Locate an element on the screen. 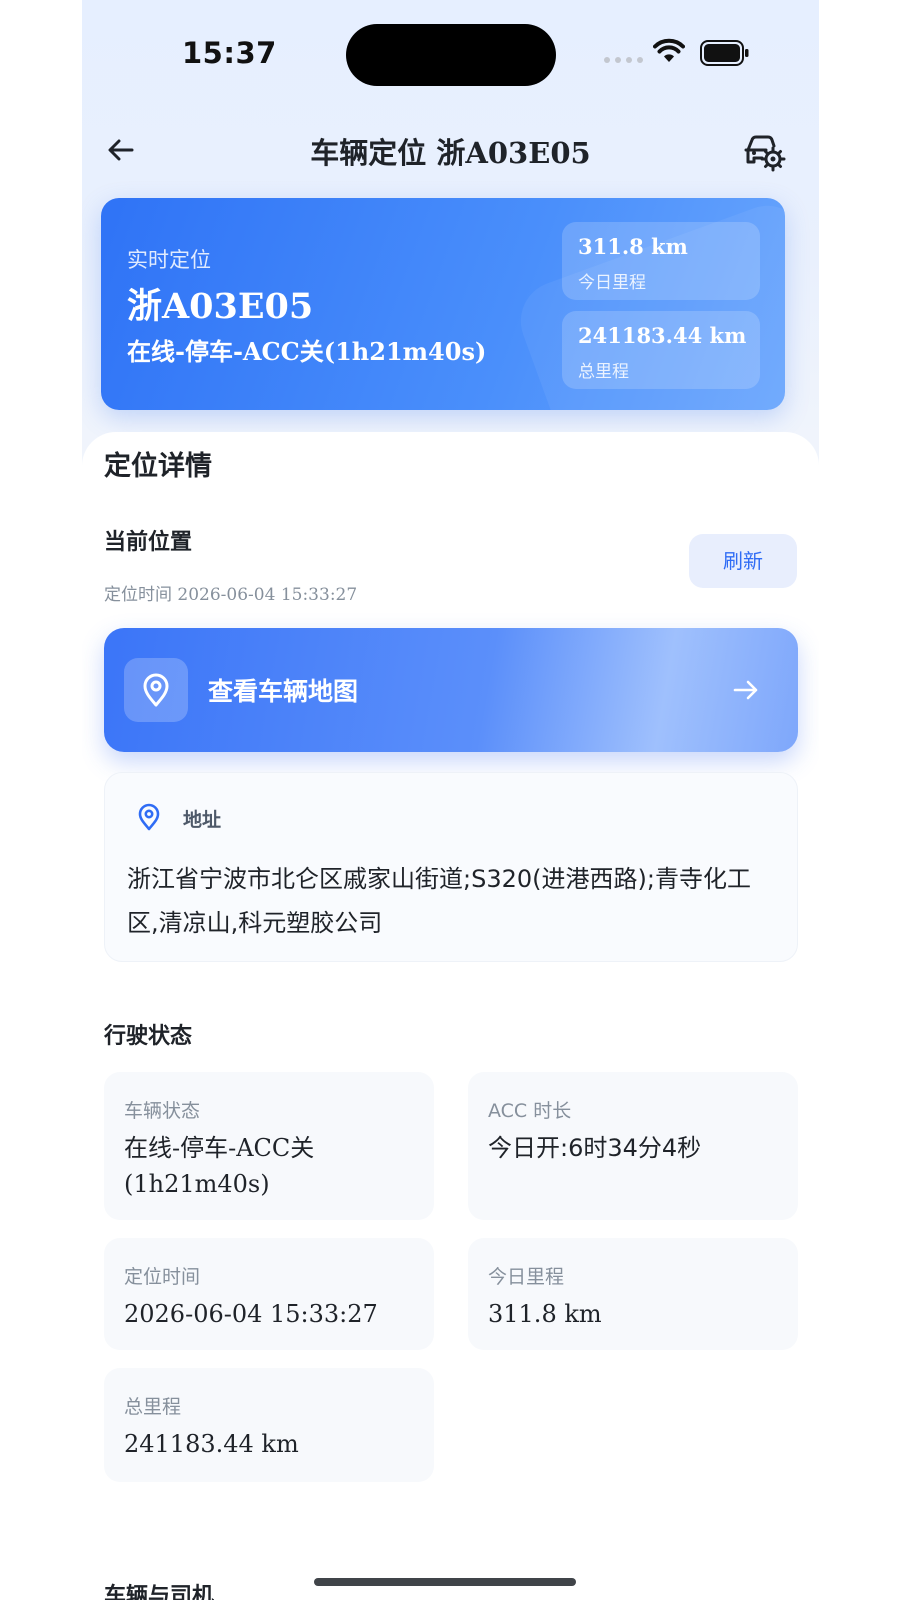  map-icon-container is located at coordinates (156, 690).